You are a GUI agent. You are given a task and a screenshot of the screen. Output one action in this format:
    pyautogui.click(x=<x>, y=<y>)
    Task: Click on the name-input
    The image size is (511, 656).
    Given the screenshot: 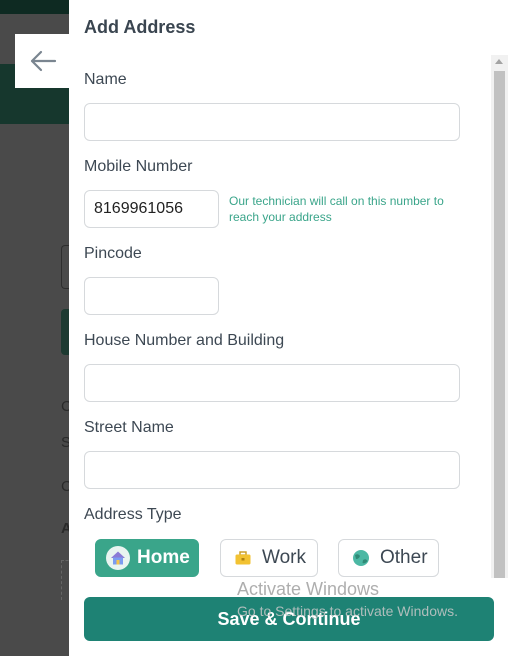 What is the action you would take?
    pyautogui.click(x=272, y=122)
    